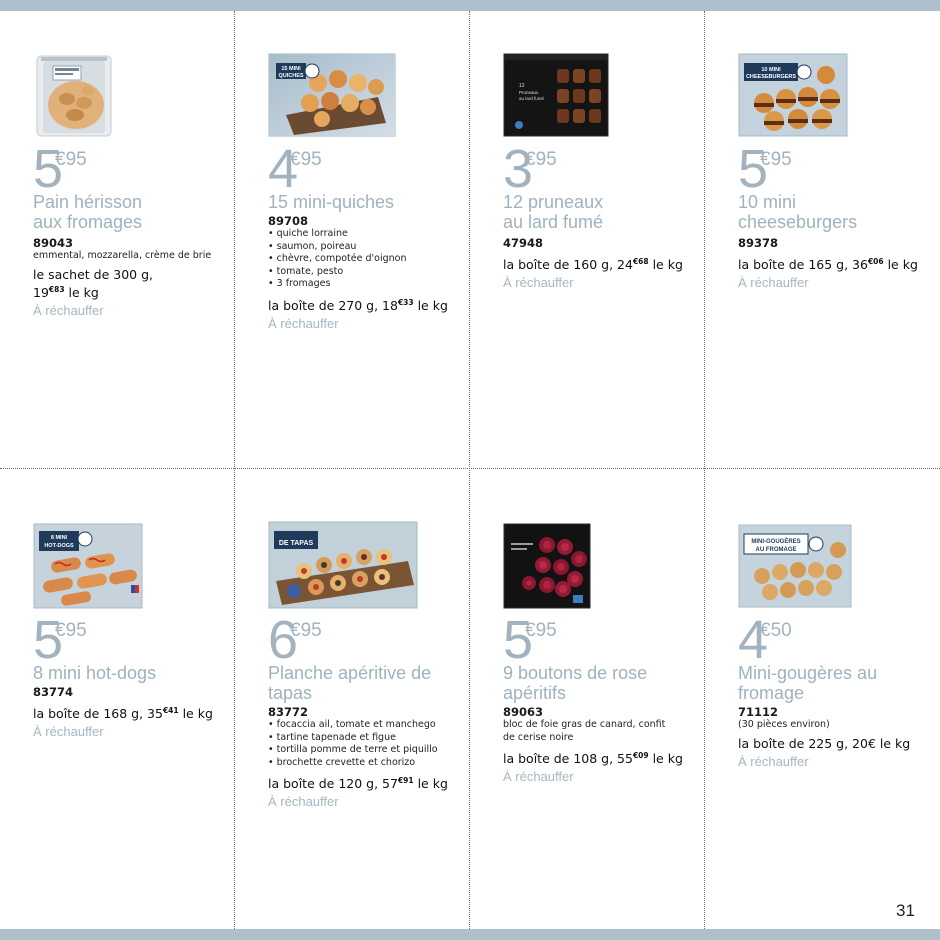  I want to click on variety-item: tartine tapenade et figue, so click(368, 738).